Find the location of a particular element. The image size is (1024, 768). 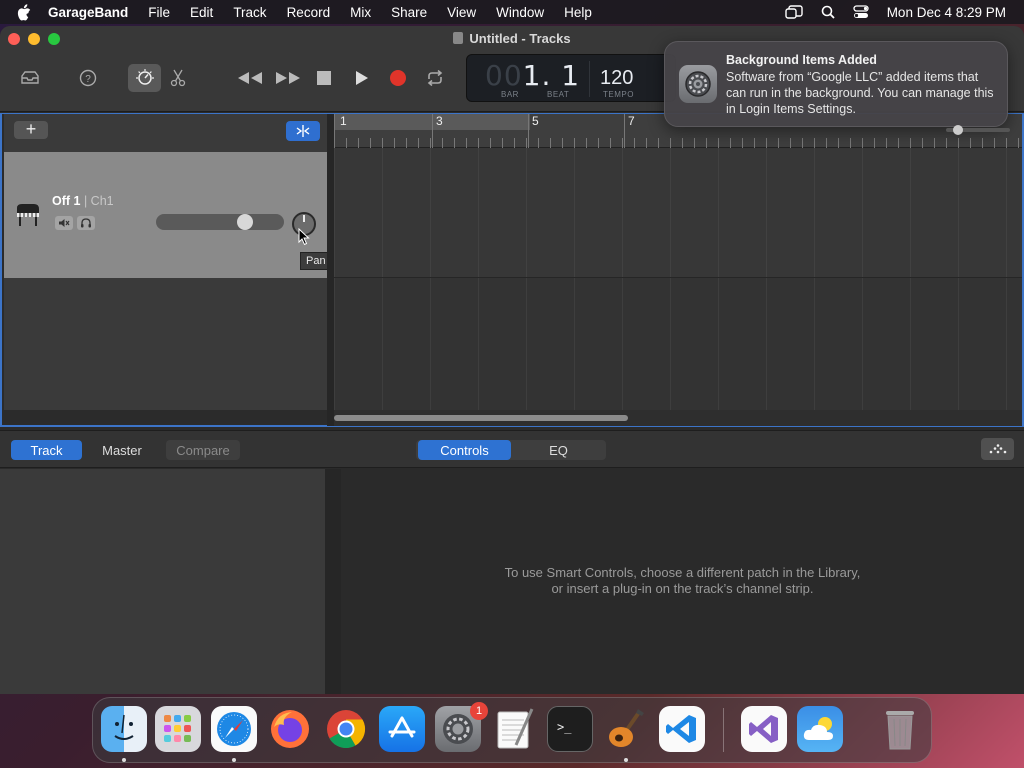

play-button is located at coordinates (362, 78).